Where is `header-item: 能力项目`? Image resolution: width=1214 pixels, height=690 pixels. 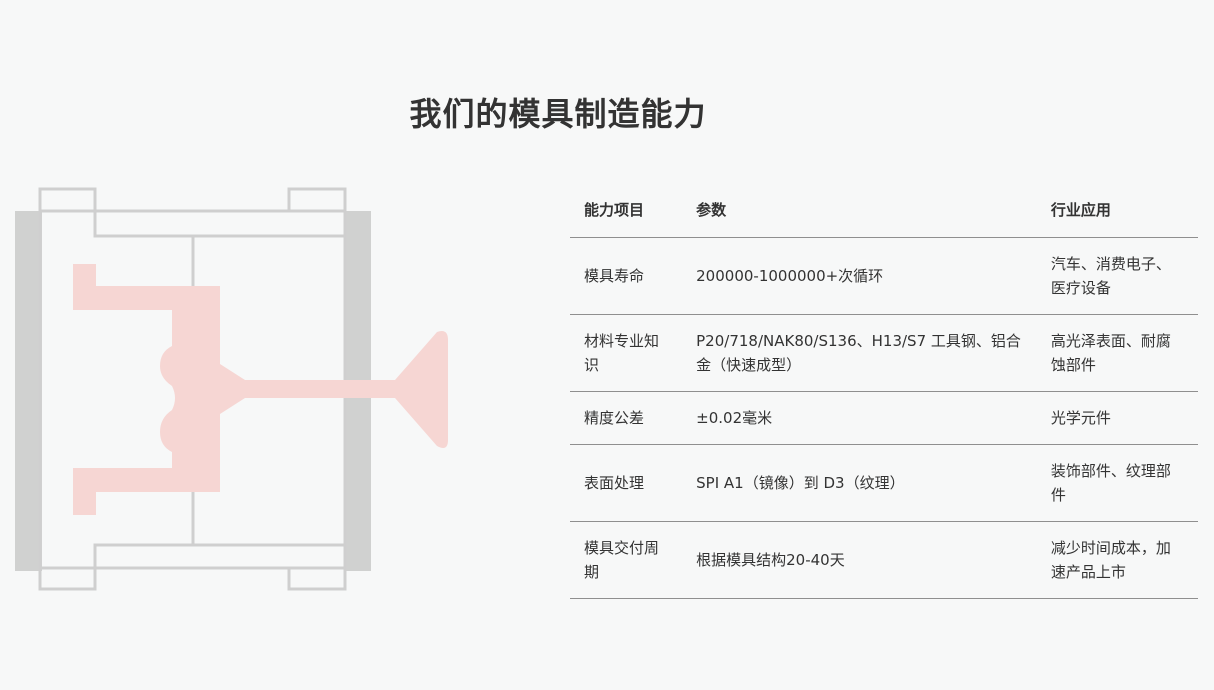 header-item: 能力项目 is located at coordinates (626, 210).